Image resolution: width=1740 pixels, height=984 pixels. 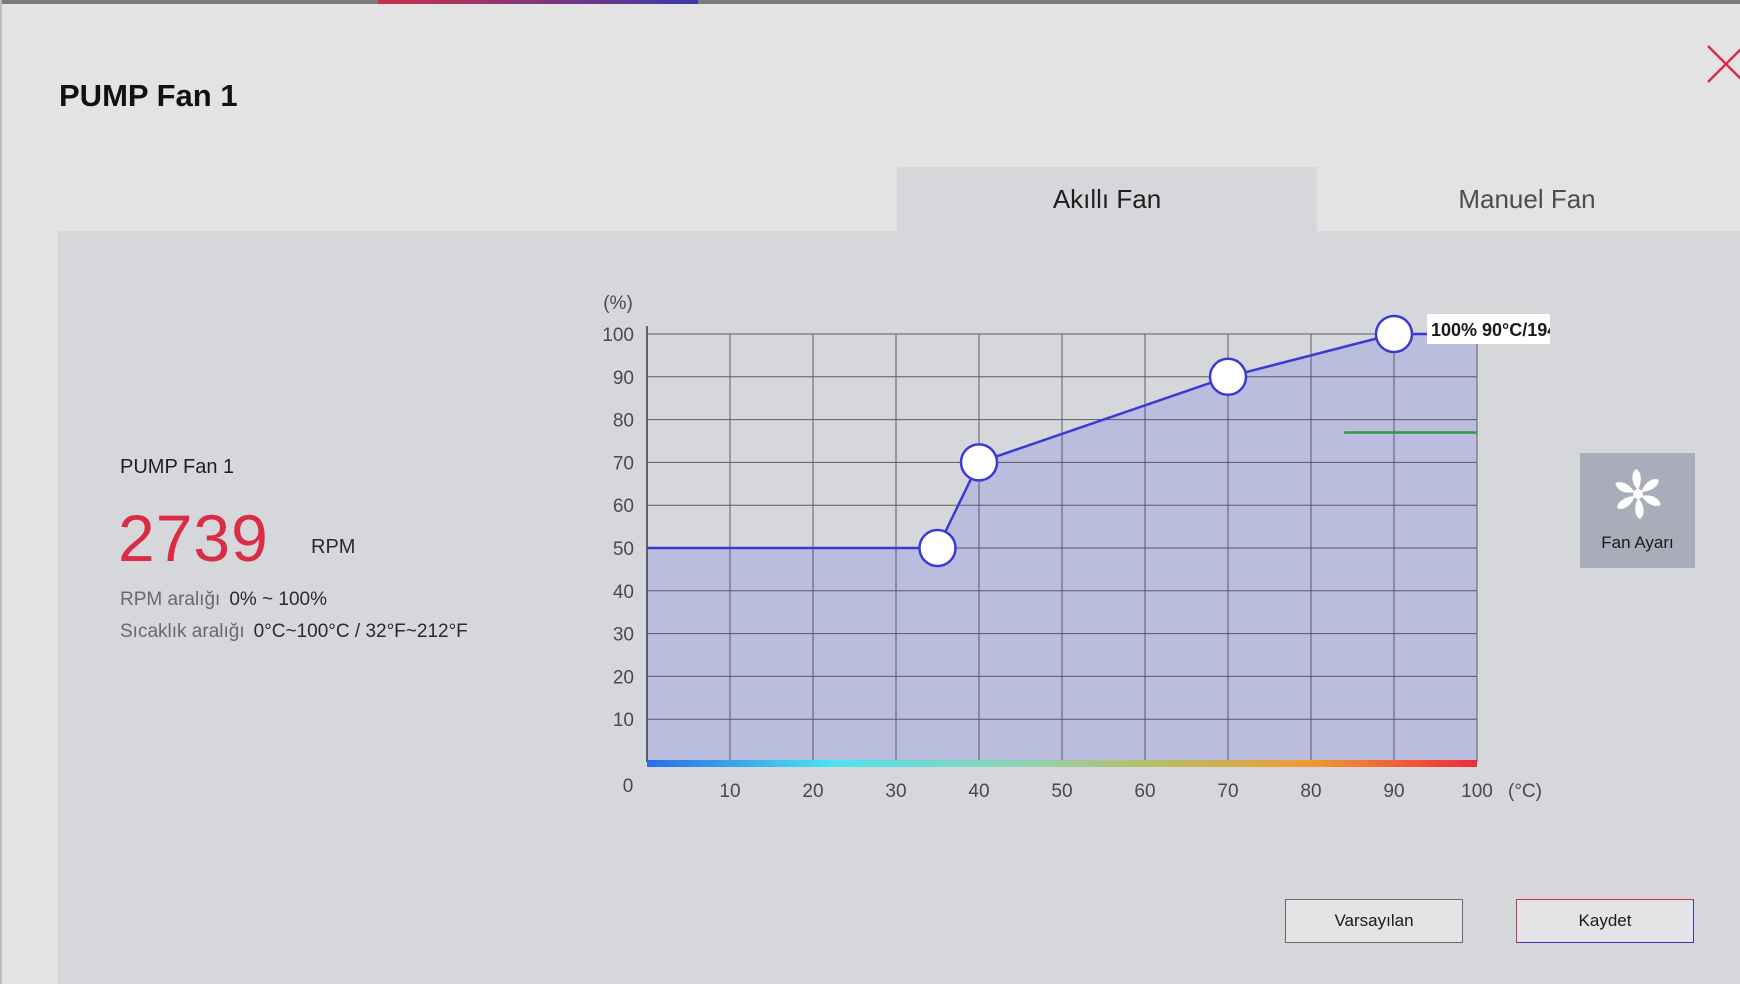 I want to click on fan-icon, so click(x=1638, y=494).